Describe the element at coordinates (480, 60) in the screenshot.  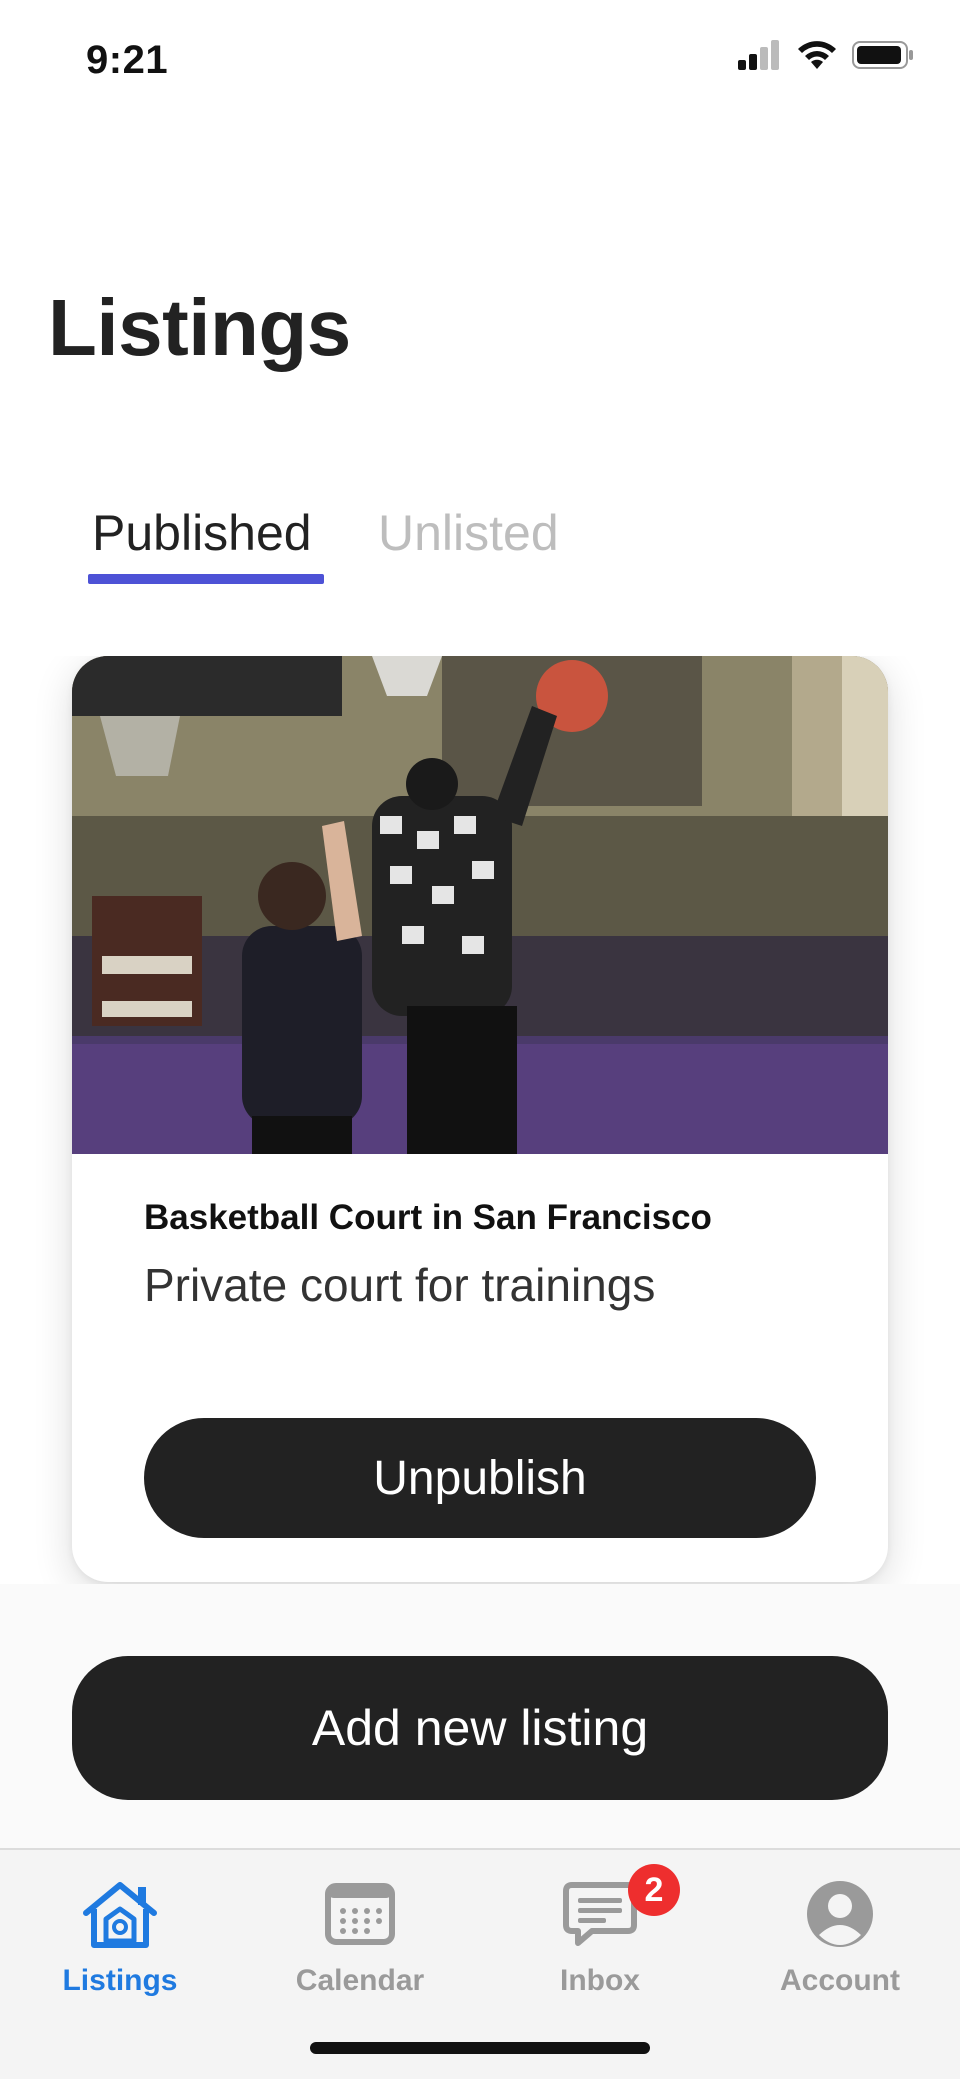
I see `status-bar: 9:21` at that location.